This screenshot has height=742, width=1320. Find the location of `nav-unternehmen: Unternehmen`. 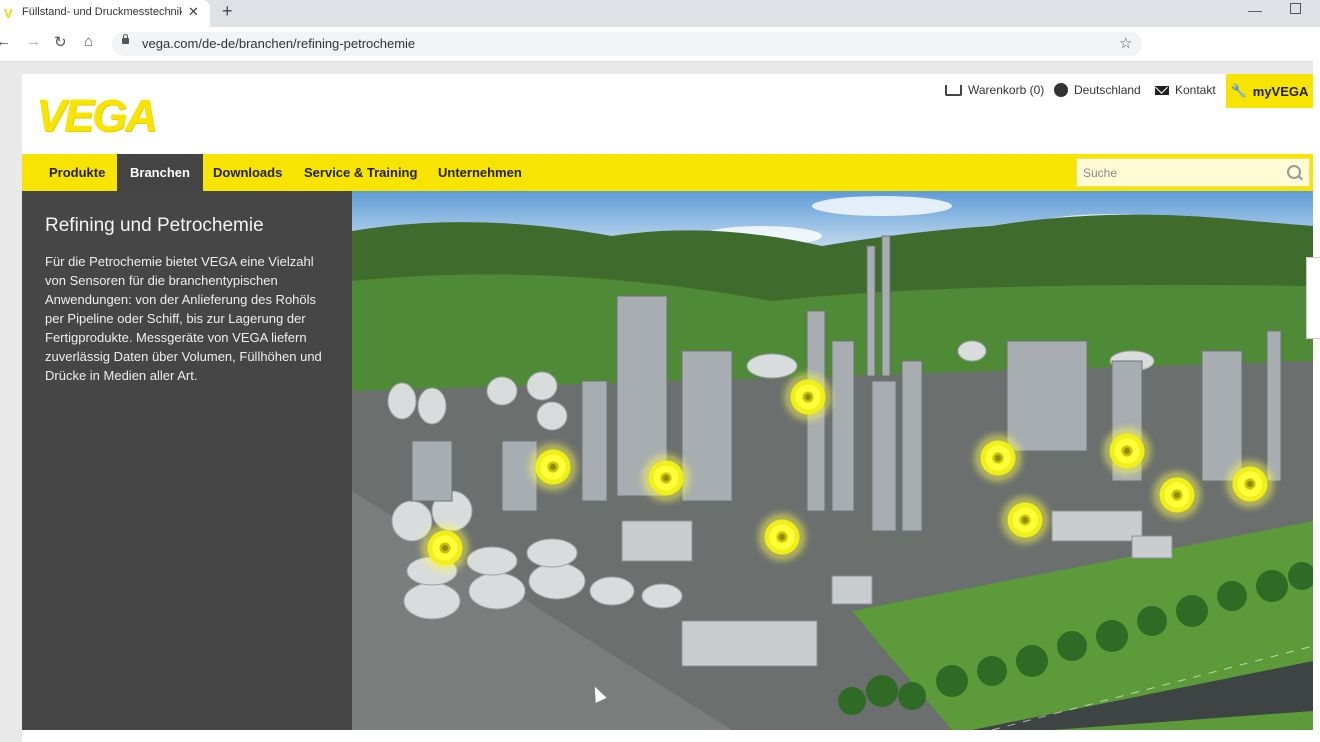

nav-unternehmen: Unternehmen is located at coordinates (480, 172).